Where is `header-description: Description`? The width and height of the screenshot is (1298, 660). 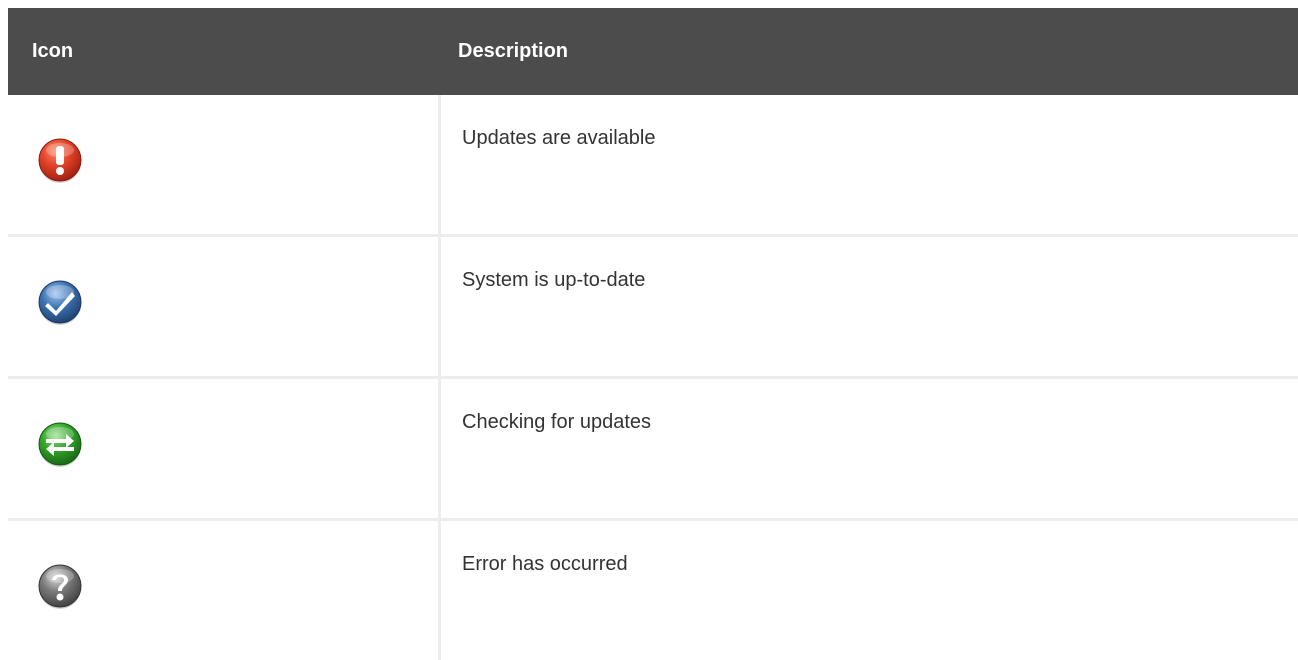
header-description: Description is located at coordinates (513, 51).